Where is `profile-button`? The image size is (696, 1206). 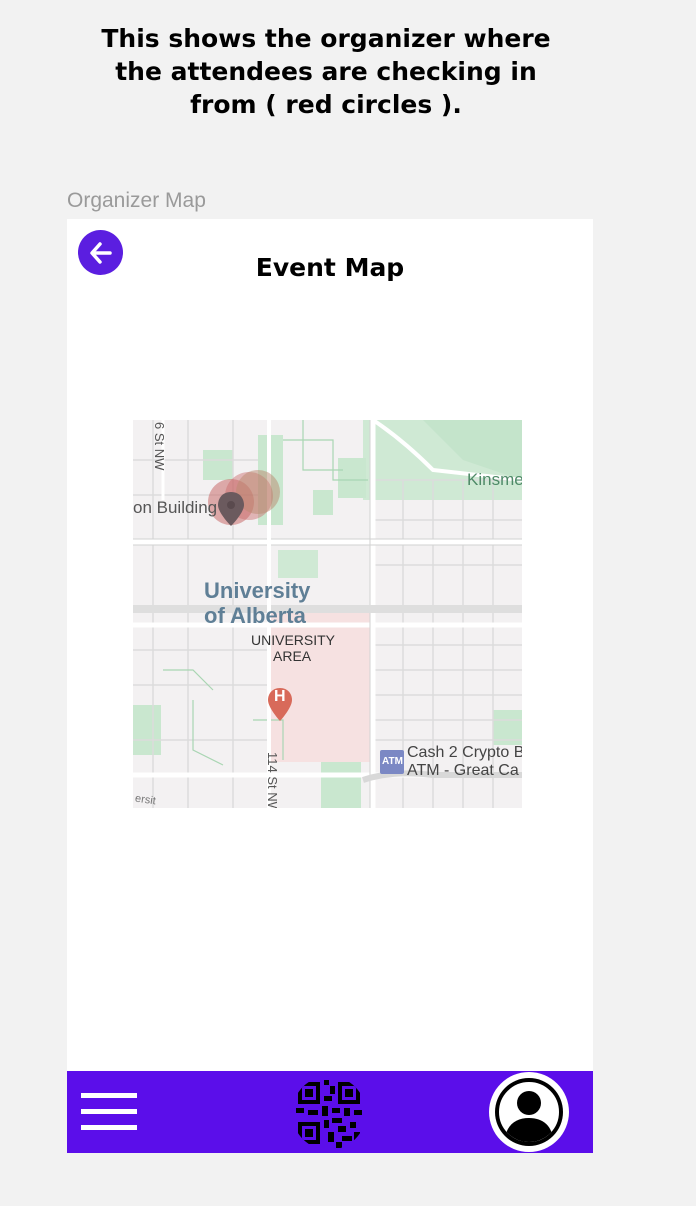
profile-button is located at coordinates (529, 1112).